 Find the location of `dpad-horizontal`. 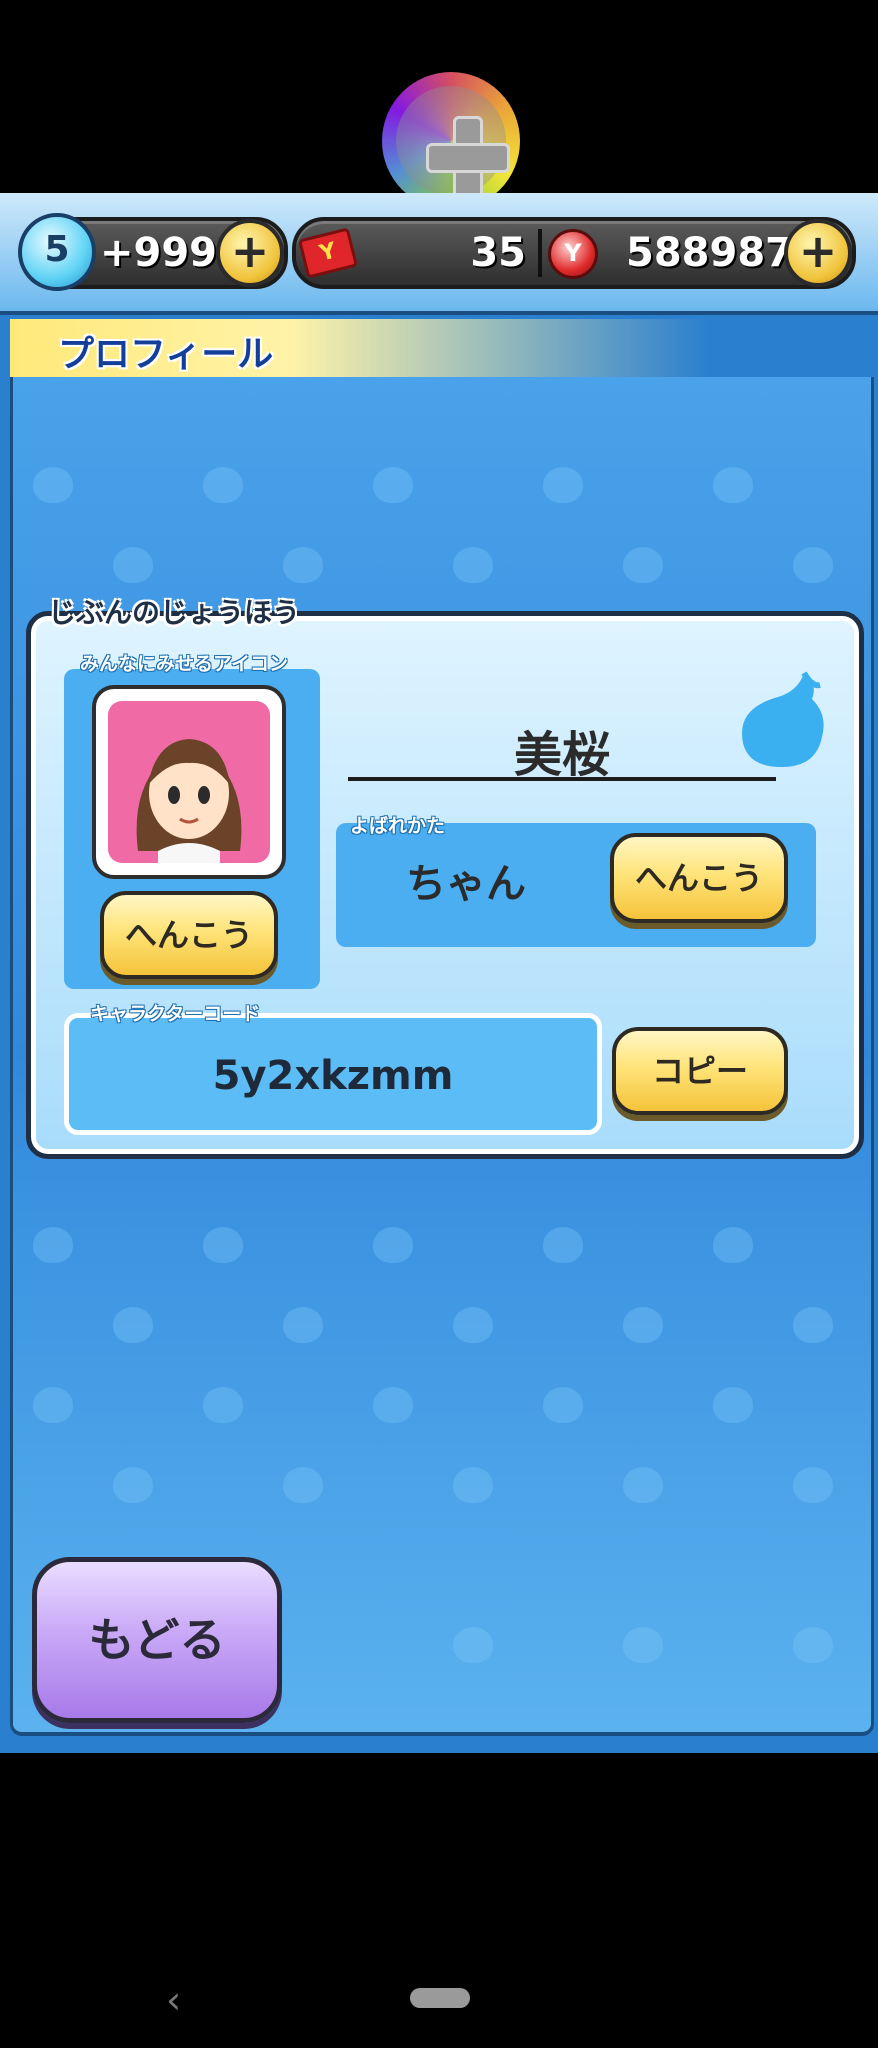

dpad-horizontal is located at coordinates (468, 158).